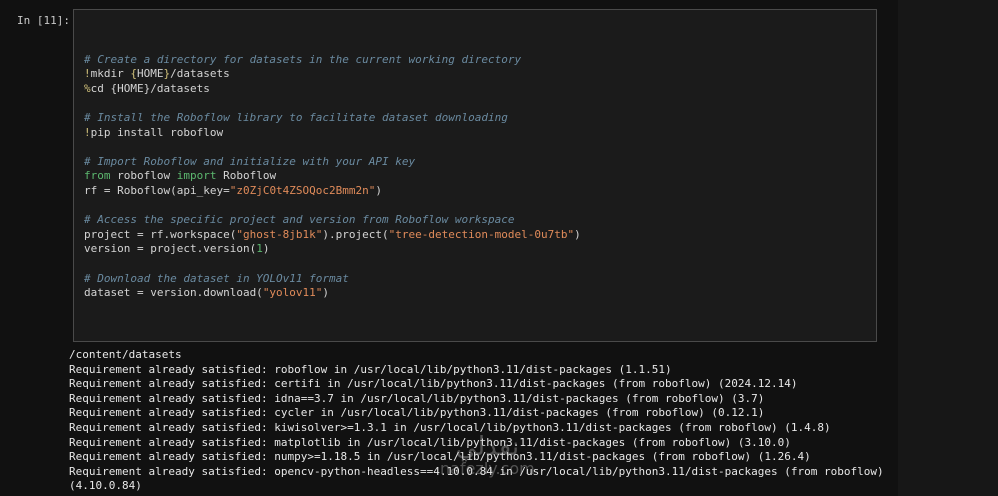  Describe the element at coordinates (87, 88) in the screenshot. I see `code-token: %` at that location.